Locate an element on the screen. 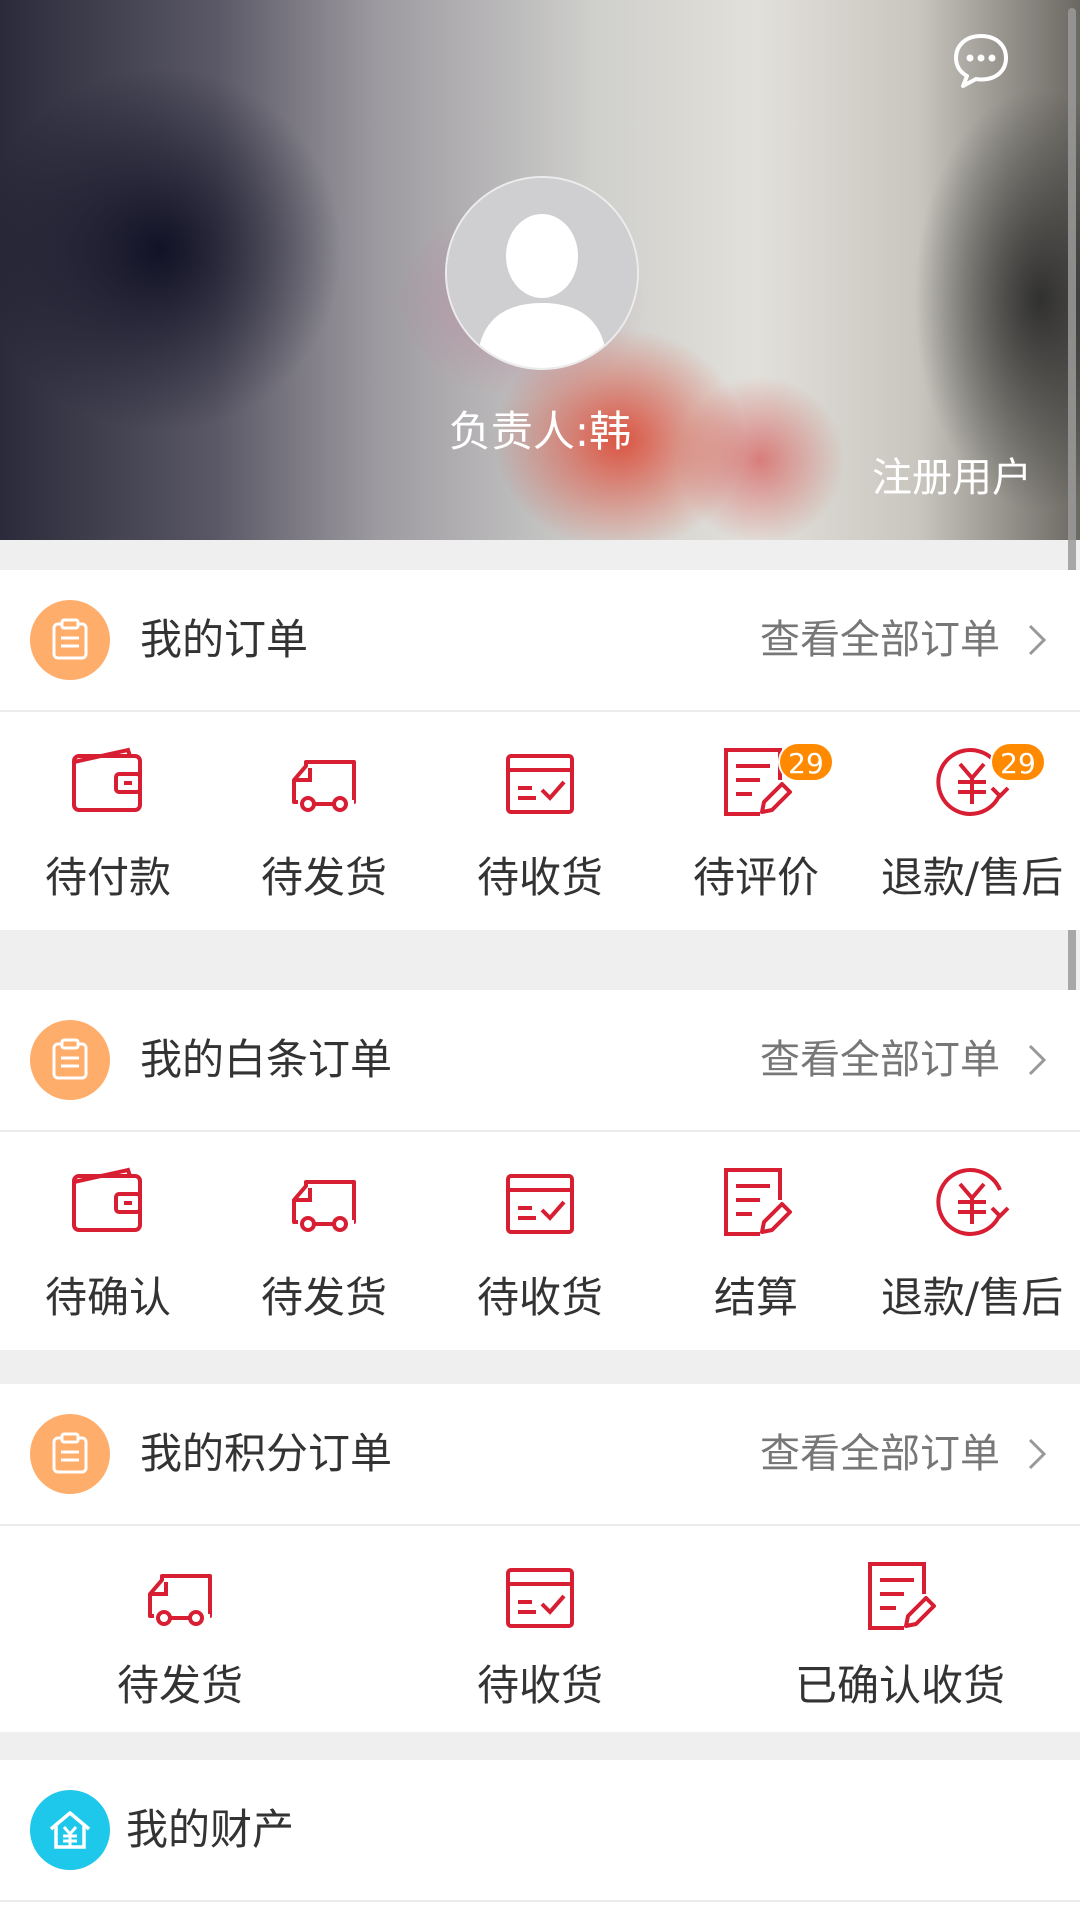  credit-status-to-ship: 待发货 is located at coordinates (324, 1241).